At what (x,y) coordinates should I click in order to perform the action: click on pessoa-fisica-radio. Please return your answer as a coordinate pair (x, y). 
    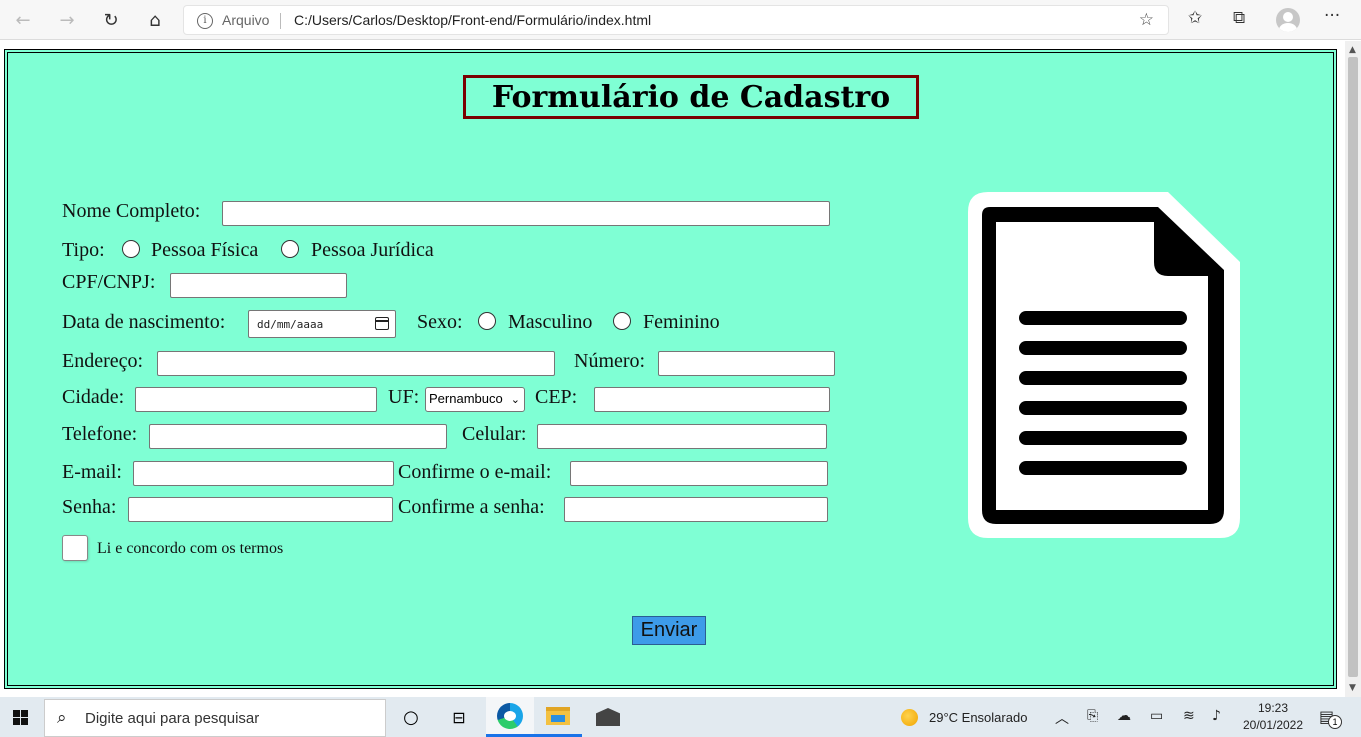
    Looking at the image, I should click on (131, 249).